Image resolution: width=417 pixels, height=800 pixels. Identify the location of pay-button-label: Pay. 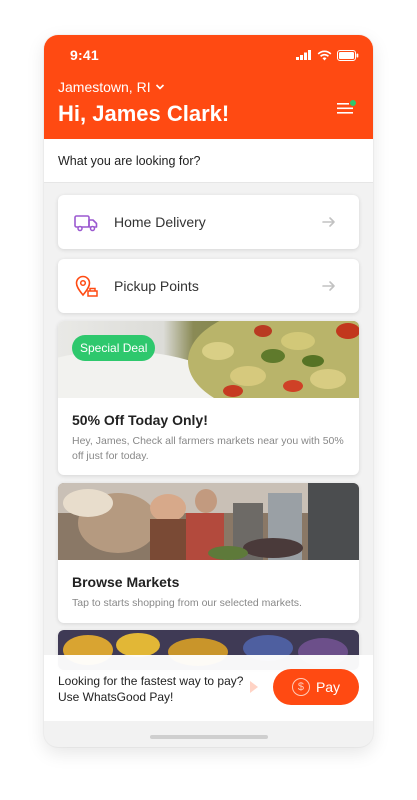
(328, 687).